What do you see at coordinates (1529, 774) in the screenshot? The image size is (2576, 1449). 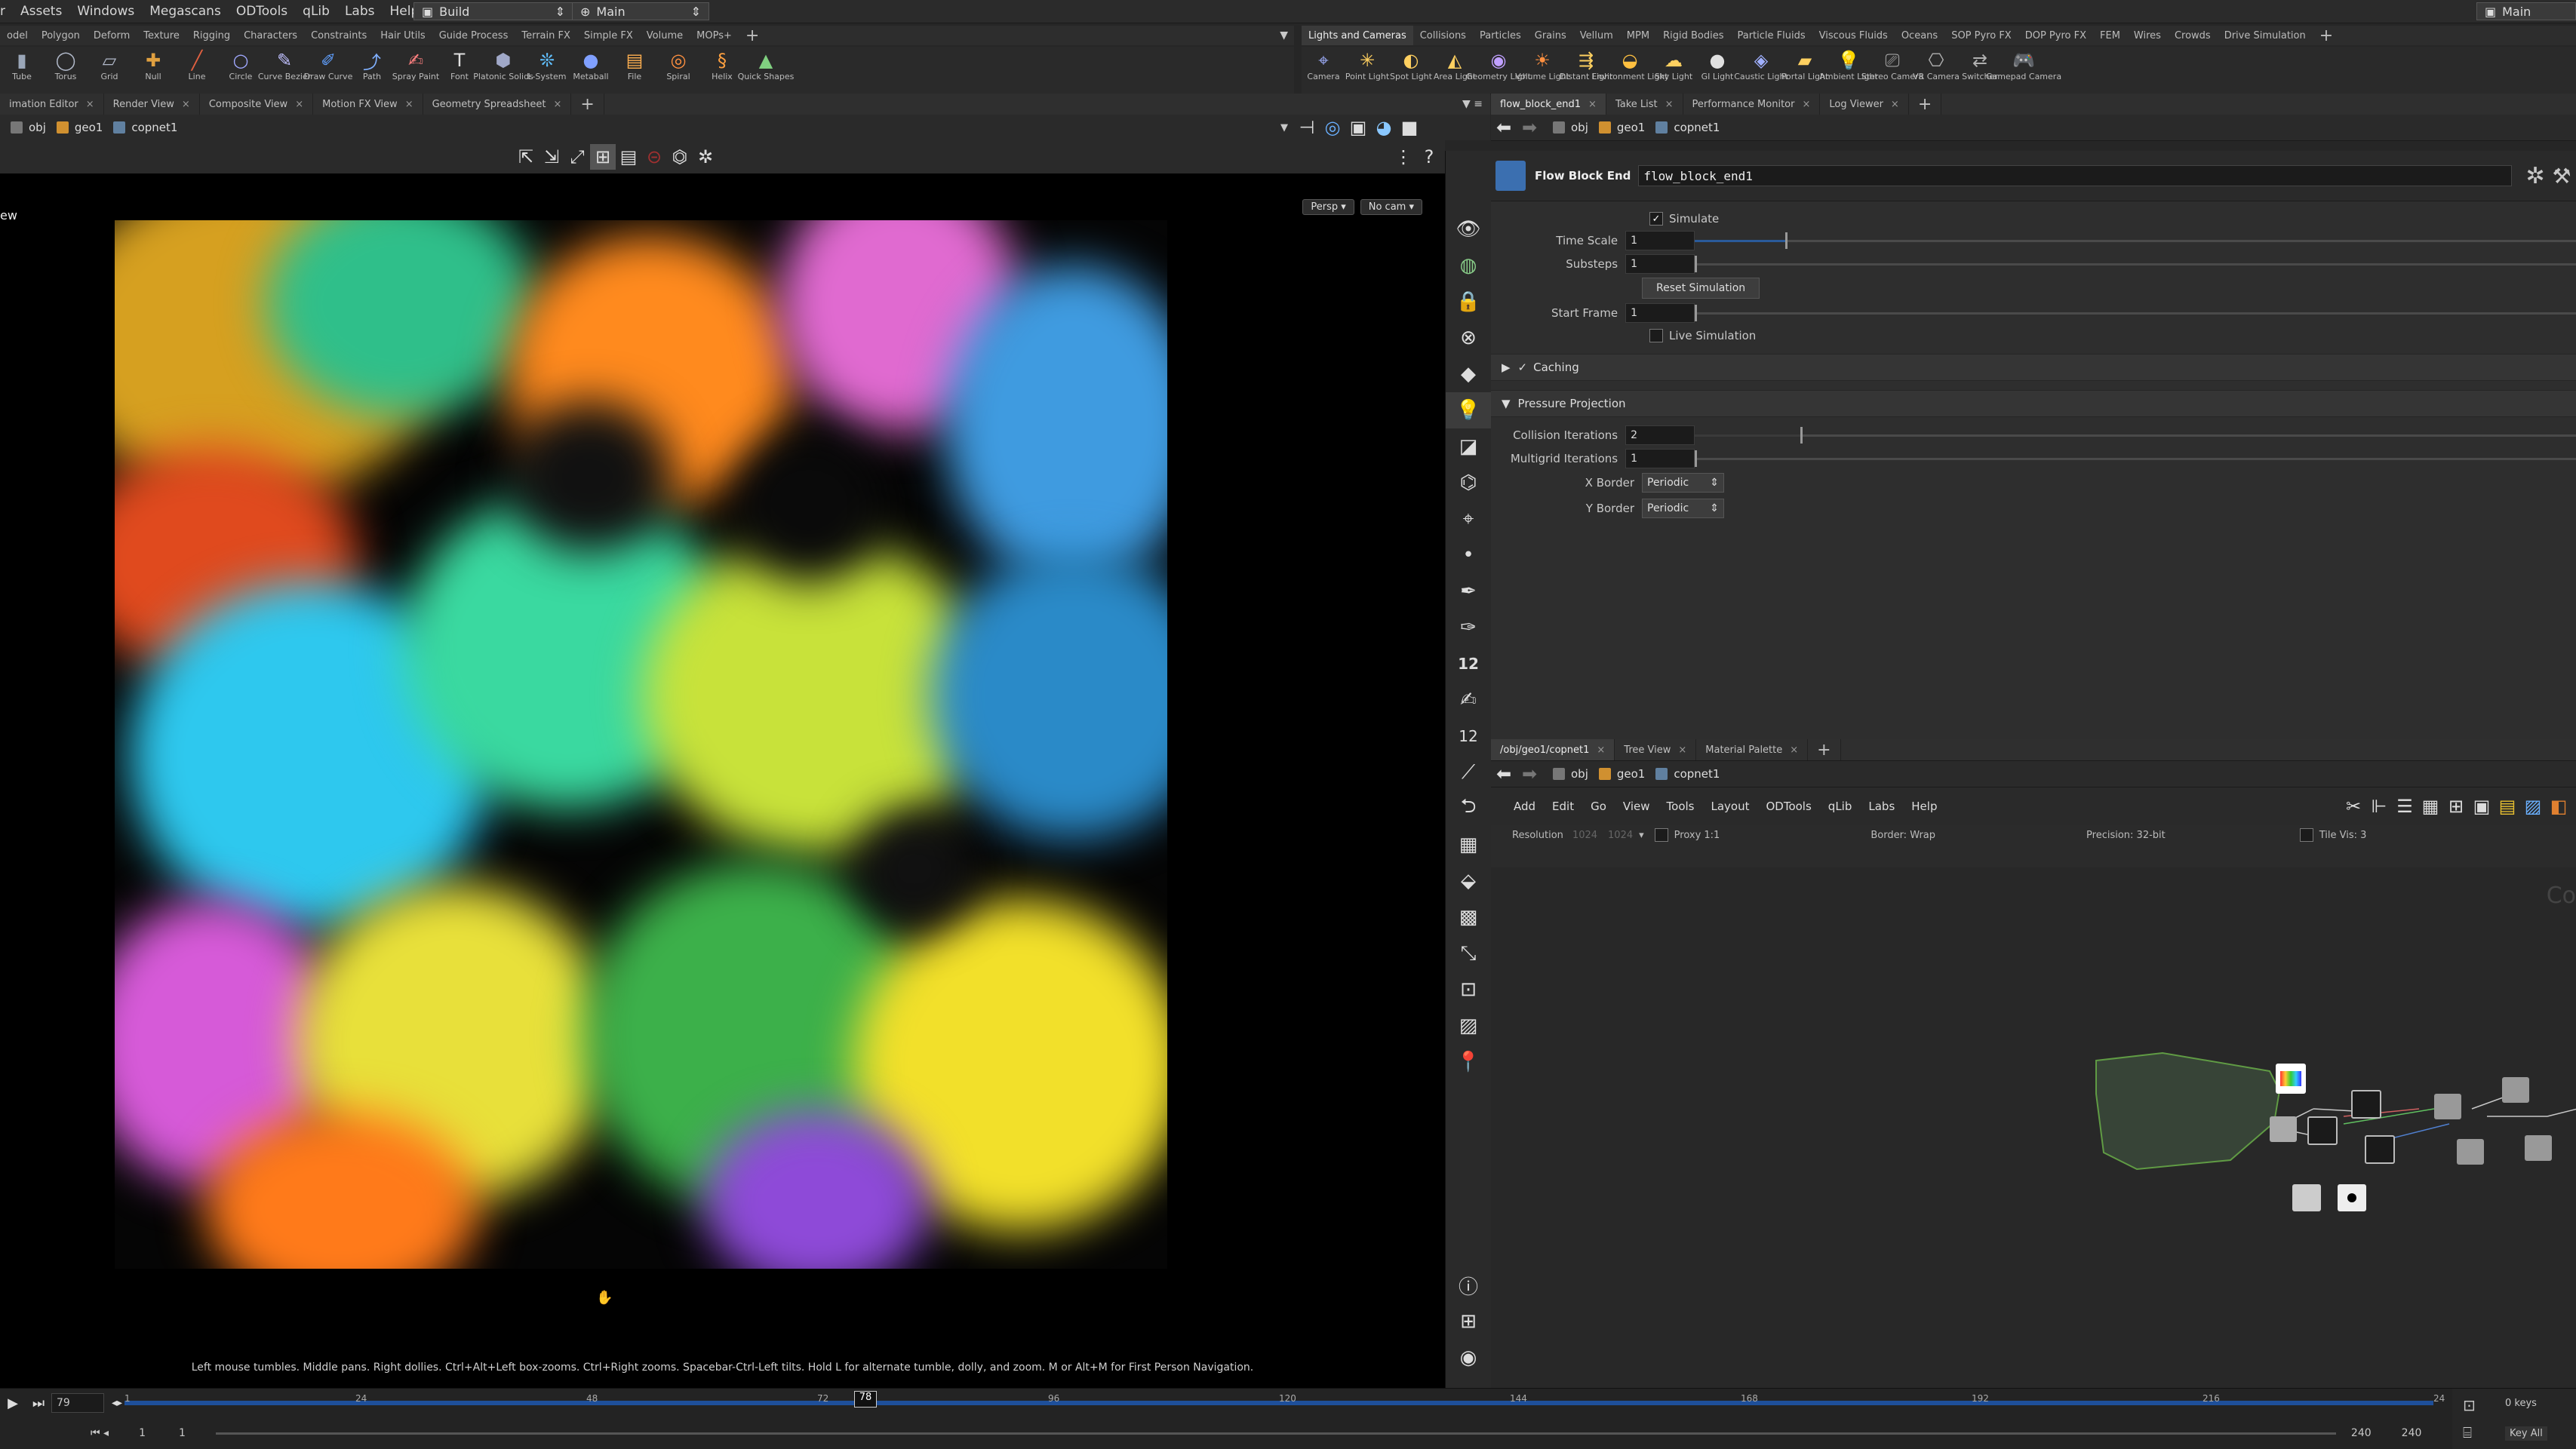 I see `forward-arrow-icon: ➡` at bounding box center [1529, 774].